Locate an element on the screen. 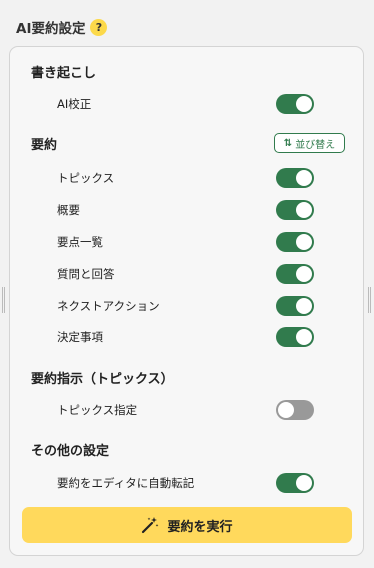  setting-label: 質問と回答 is located at coordinates (86, 274).